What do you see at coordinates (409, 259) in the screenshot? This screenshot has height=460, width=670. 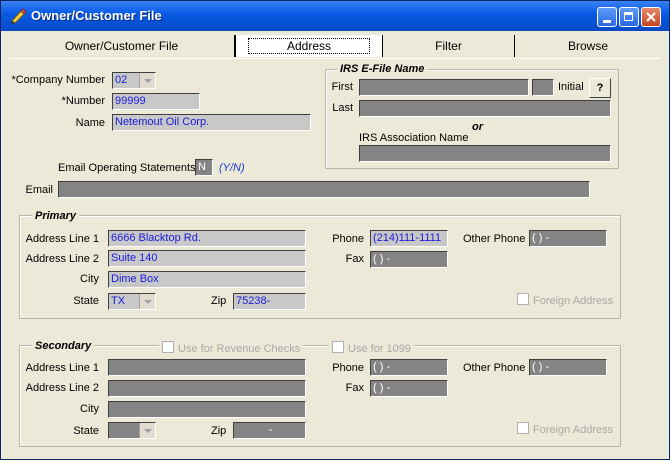 I see `primary-fax-field: ( ) -` at bounding box center [409, 259].